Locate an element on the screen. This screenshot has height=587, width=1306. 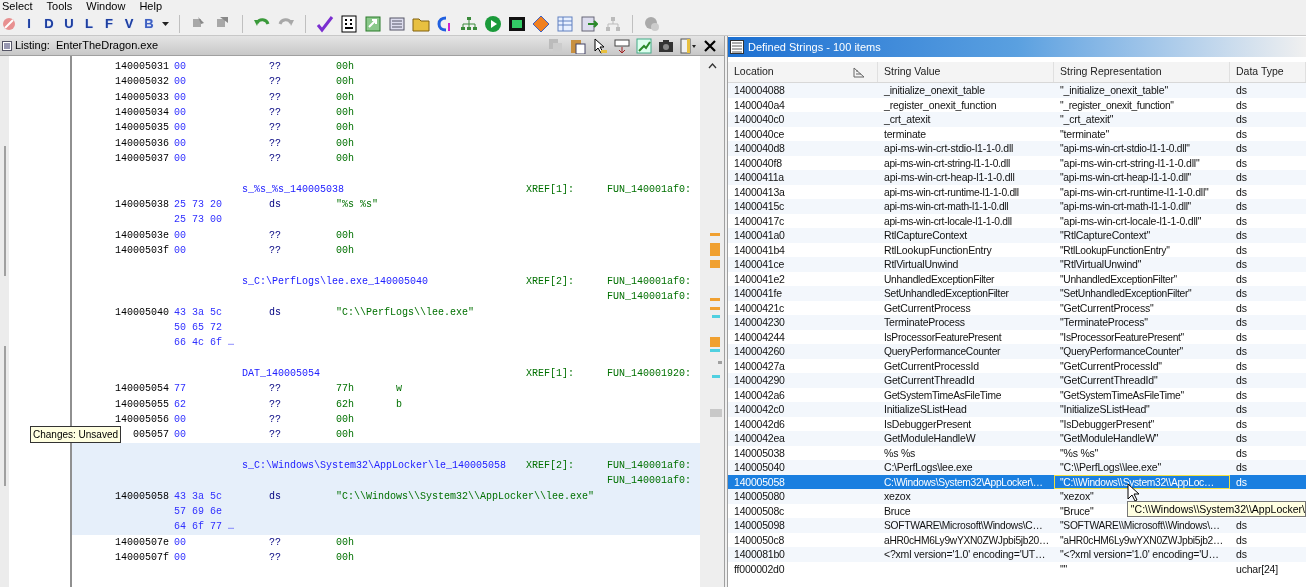
table-cell: "Bruce" is located at coordinates (1077, 510).